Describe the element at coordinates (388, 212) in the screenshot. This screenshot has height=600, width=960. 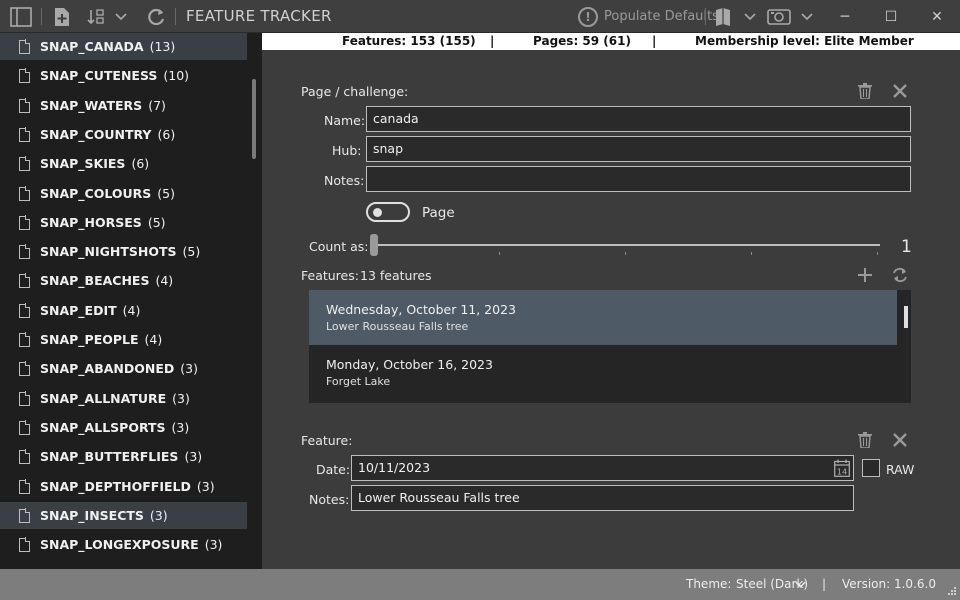
I see `page-toggle` at that location.